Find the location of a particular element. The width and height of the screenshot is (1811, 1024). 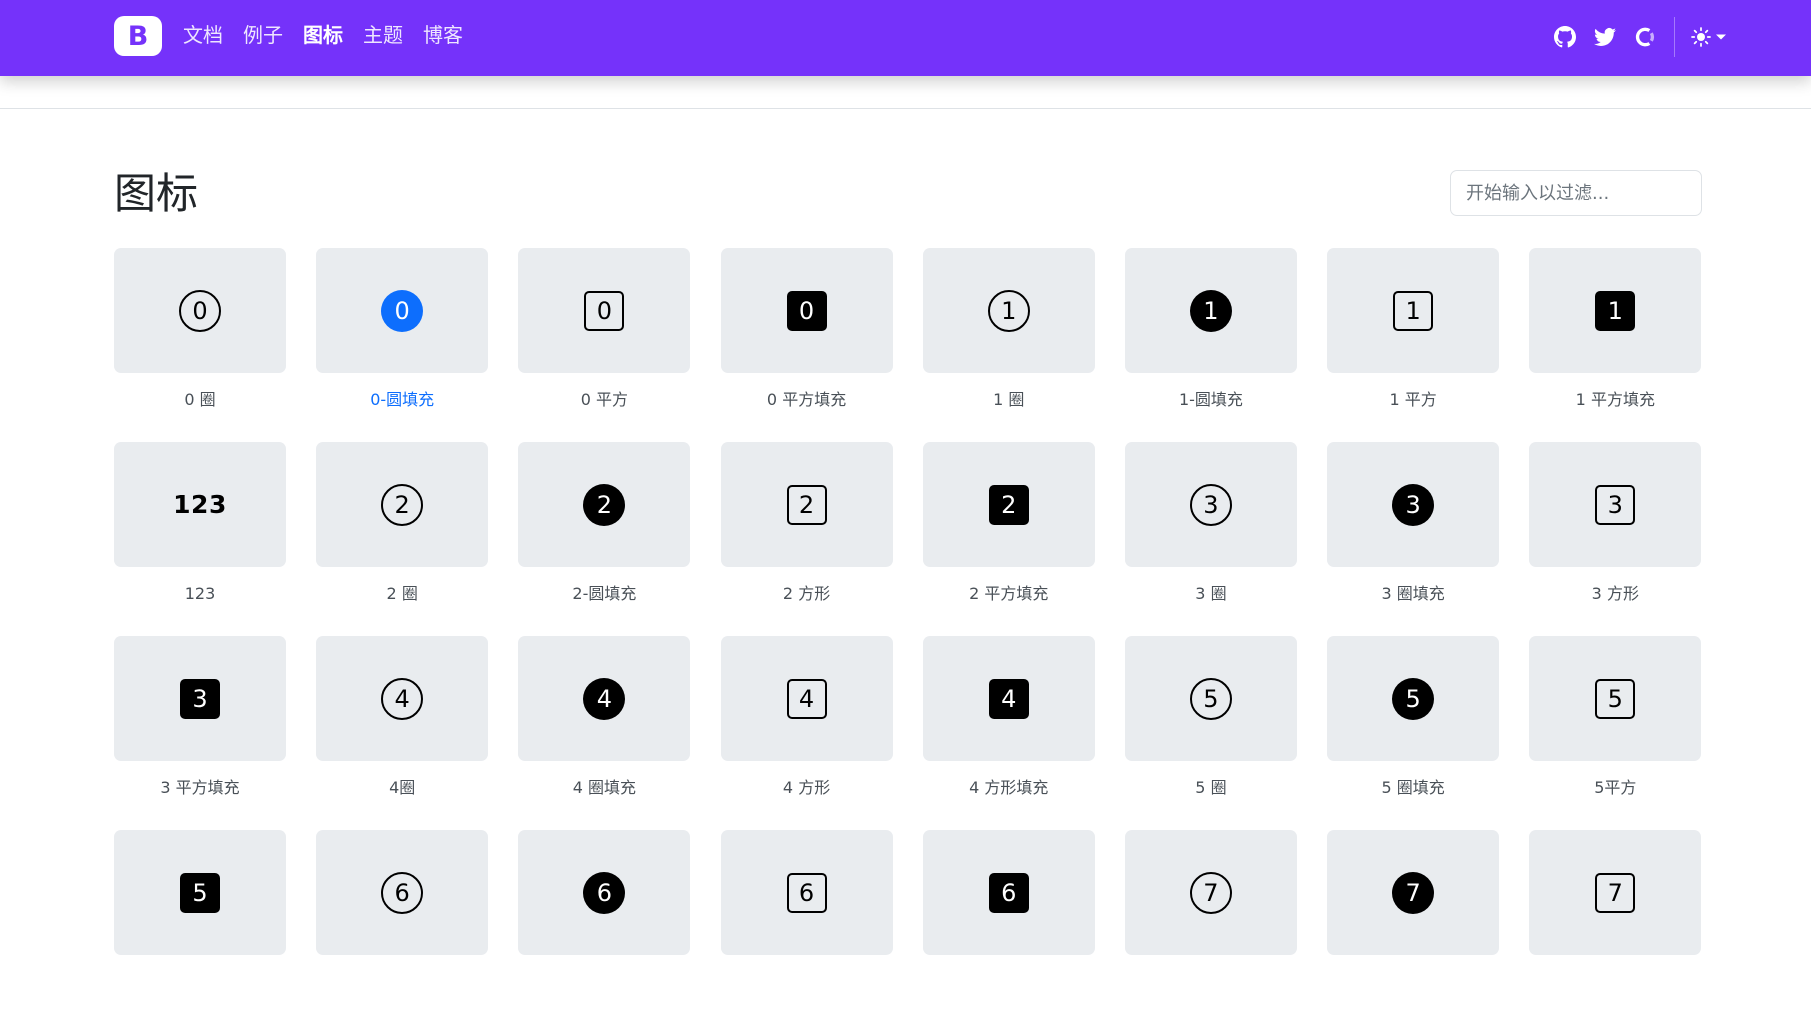

icon-label: 4 圈填充 is located at coordinates (604, 788).